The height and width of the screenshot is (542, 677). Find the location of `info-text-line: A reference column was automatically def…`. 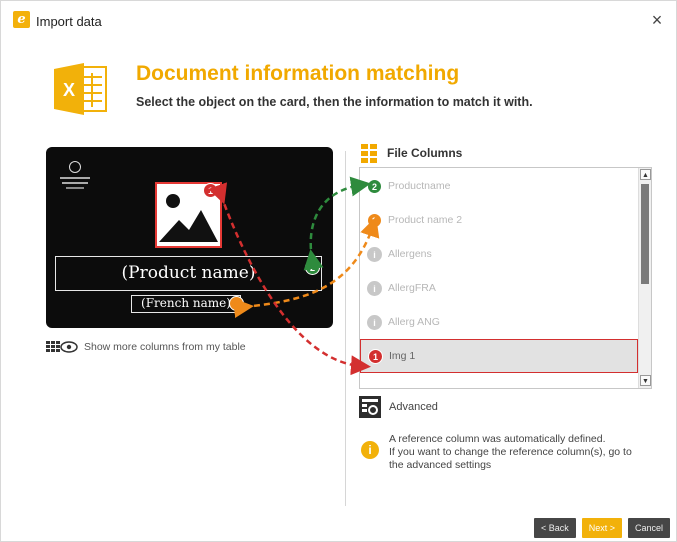

info-text-line: A reference column was automatically def… is located at coordinates (497, 439).